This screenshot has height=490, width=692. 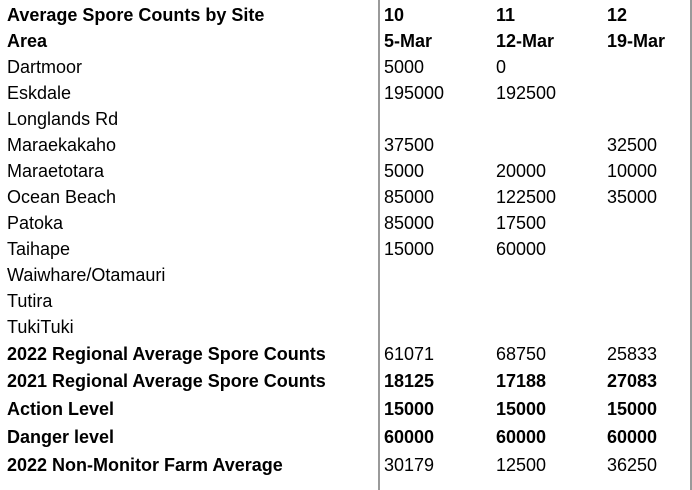 I want to click on spore-count: 10000, so click(x=632, y=171).